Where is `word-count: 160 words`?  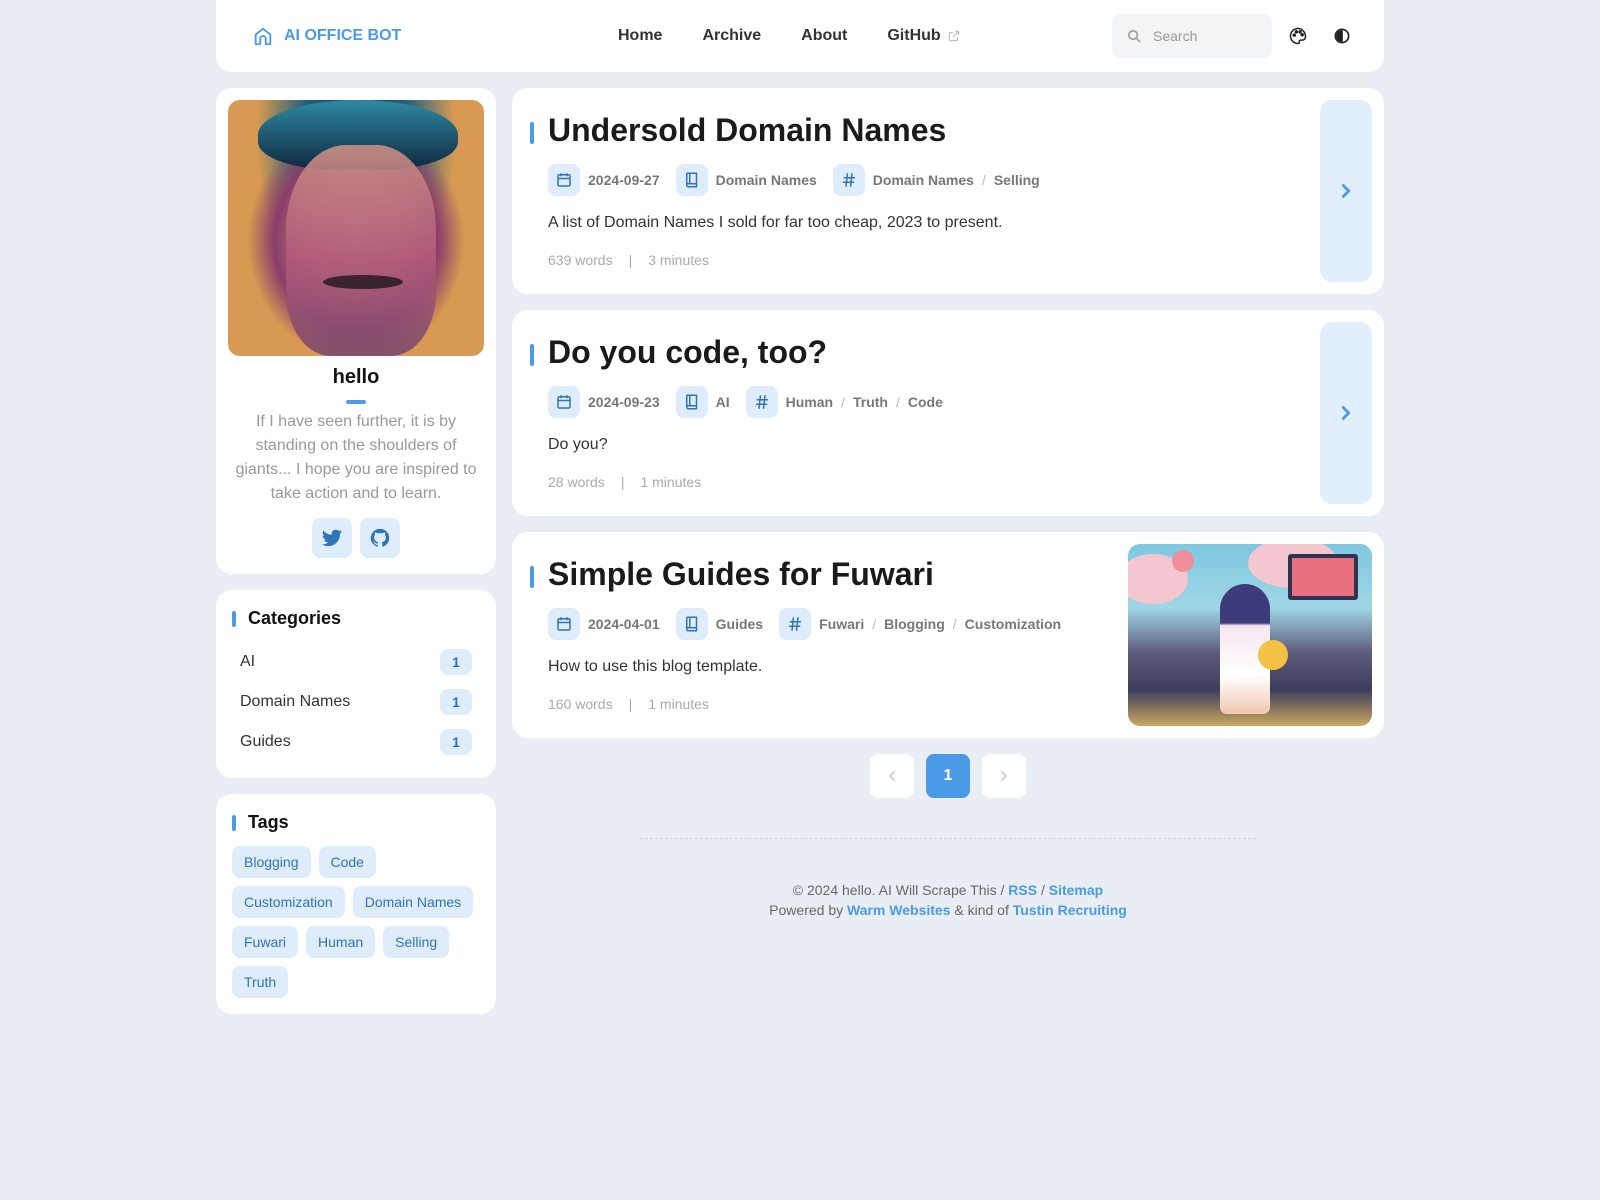
word-count: 160 words is located at coordinates (580, 704).